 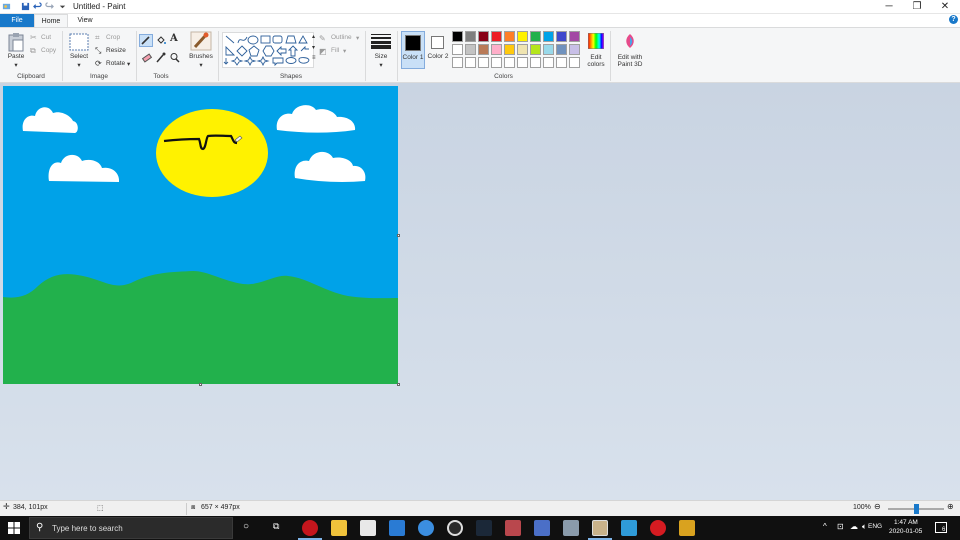 I want to click on app-icon-blue, so click(x=426, y=528).